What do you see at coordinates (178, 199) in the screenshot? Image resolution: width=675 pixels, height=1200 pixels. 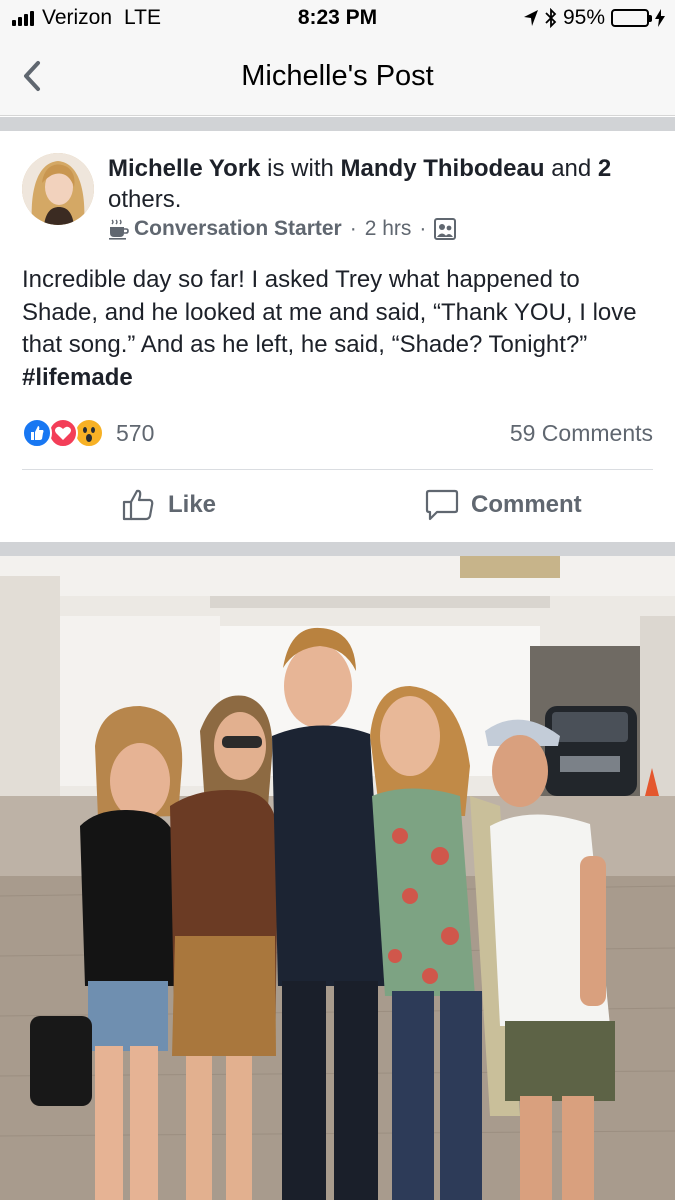 I see `period: .` at bounding box center [178, 199].